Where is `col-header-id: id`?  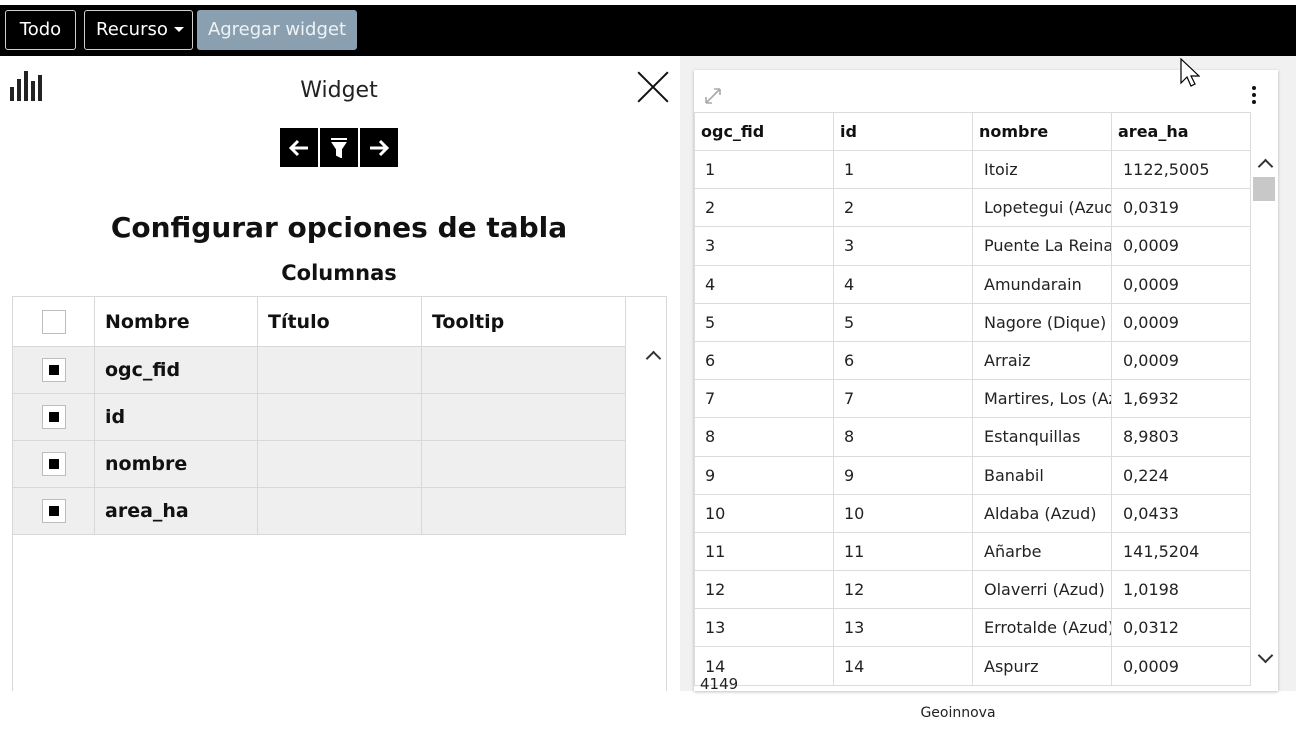 col-header-id: id is located at coordinates (903, 131).